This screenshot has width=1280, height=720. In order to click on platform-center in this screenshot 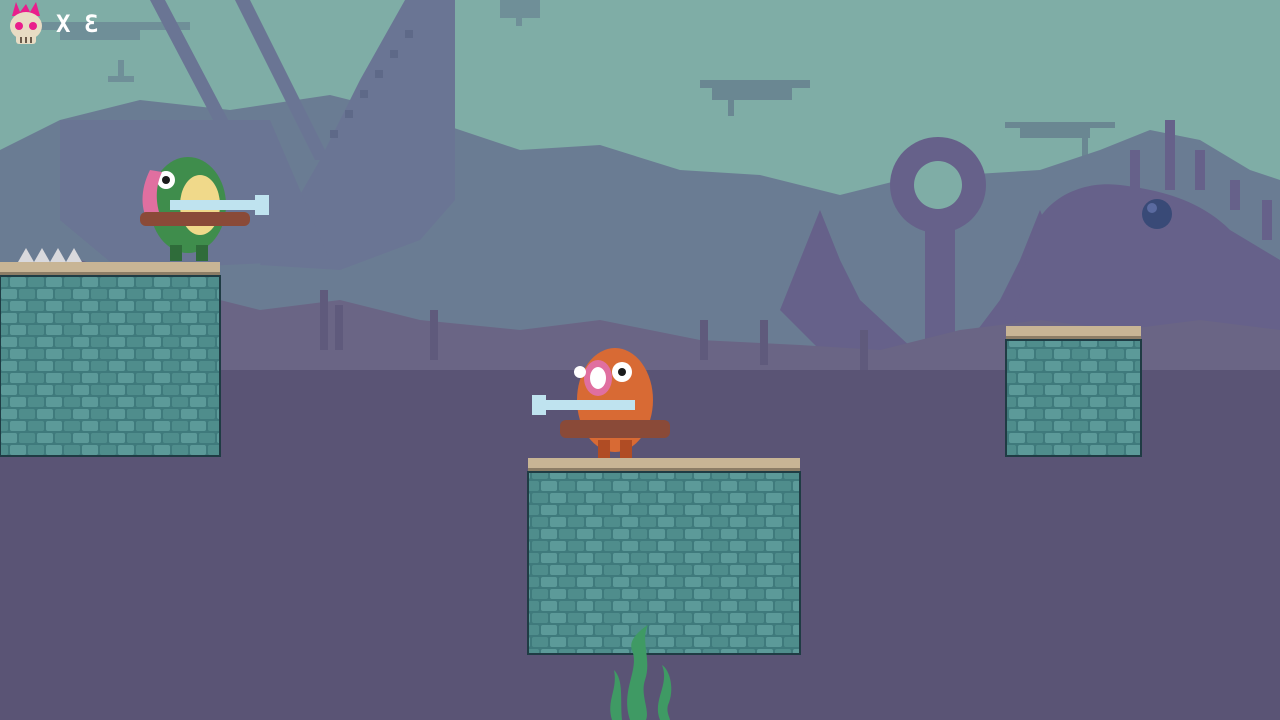, I will do `click(664, 556)`.